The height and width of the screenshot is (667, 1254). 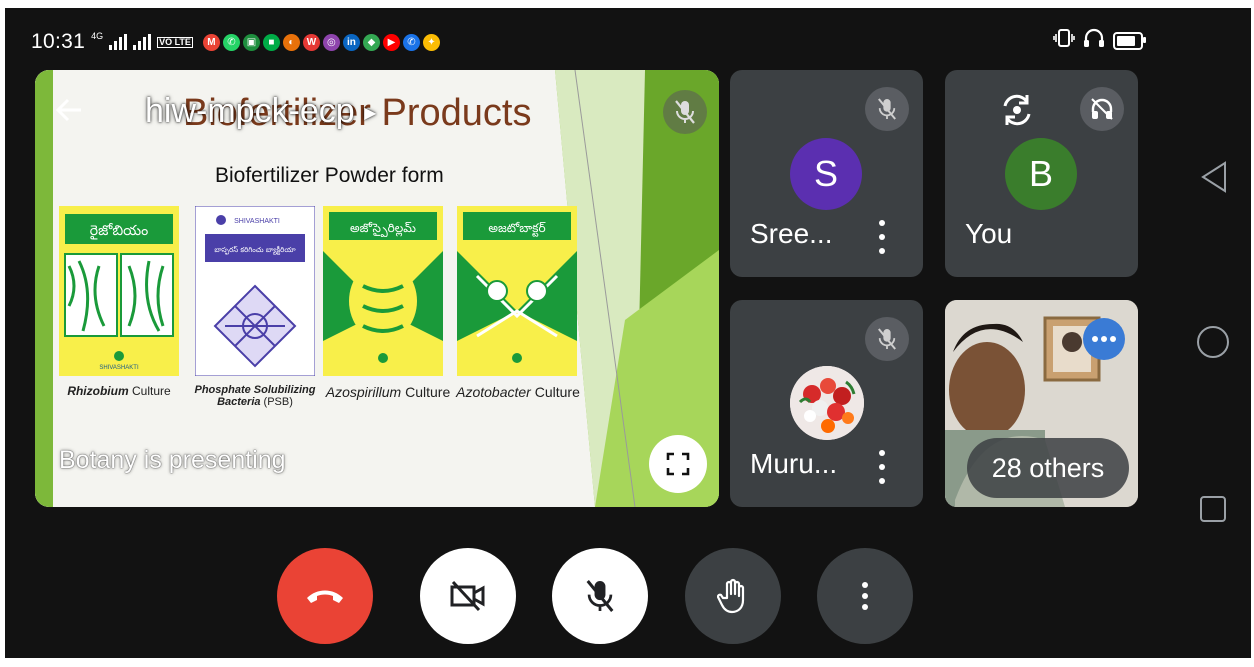 I want to click on azospirillum-packet-image: అజోస్పైరిల్లమ్, so click(x=383, y=291).